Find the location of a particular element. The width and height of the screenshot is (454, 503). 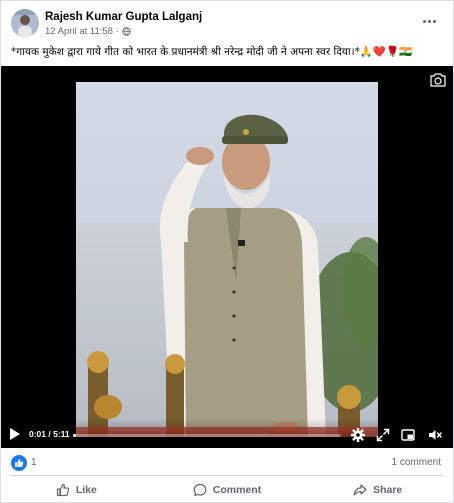

like-reaction-icon is located at coordinates (19, 463).